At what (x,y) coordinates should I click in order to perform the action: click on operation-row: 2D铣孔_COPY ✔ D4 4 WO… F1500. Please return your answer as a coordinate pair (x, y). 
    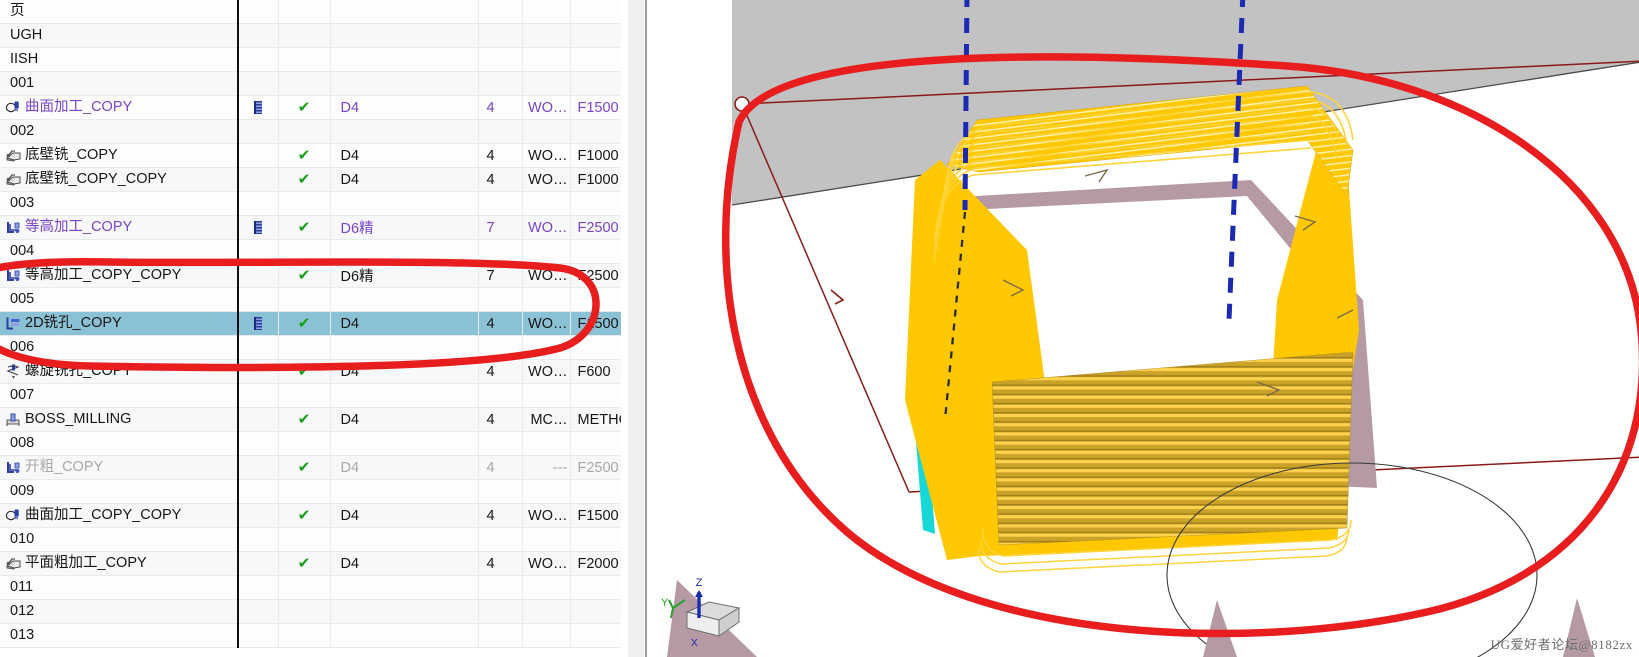
    Looking at the image, I should click on (312, 323).